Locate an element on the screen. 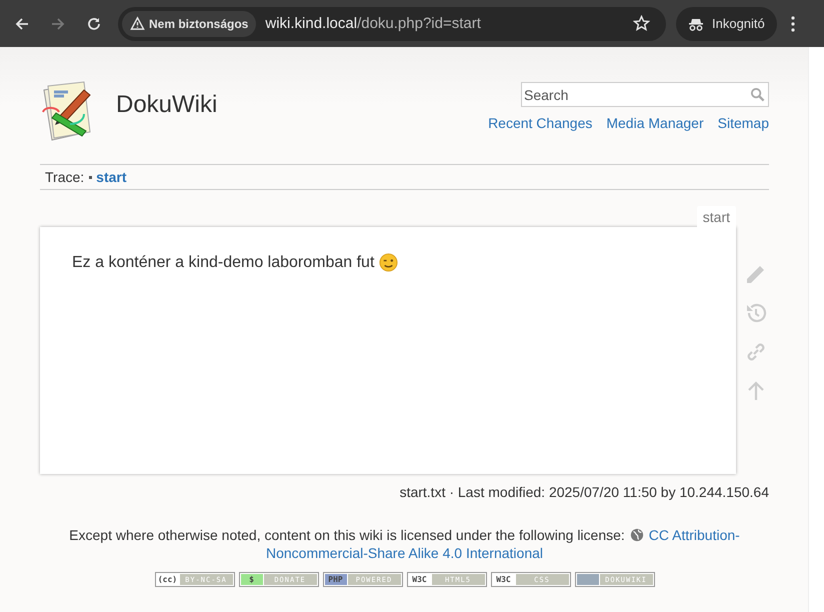 Image resolution: width=824 pixels, height=612 pixels. document-info: start.txt · Last modified: 2025/07/20 11:50 by 10.244.150.64 is located at coordinates (583, 492).